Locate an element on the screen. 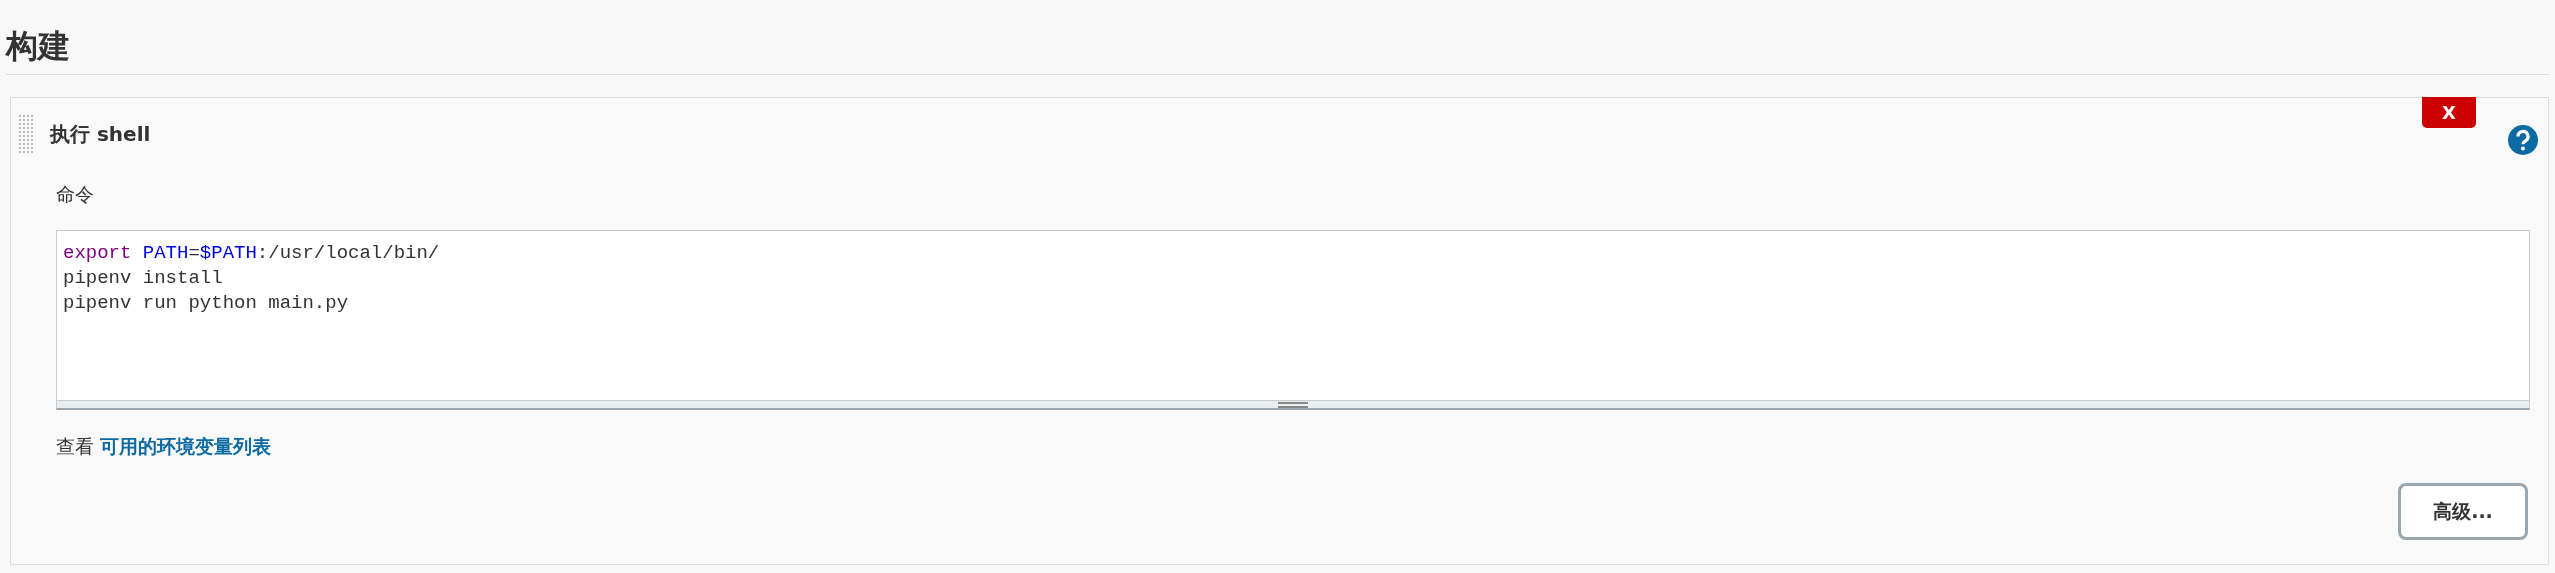 The image size is (2555, 573). step-title: 执行 shell is located at coordinates (100, 134).